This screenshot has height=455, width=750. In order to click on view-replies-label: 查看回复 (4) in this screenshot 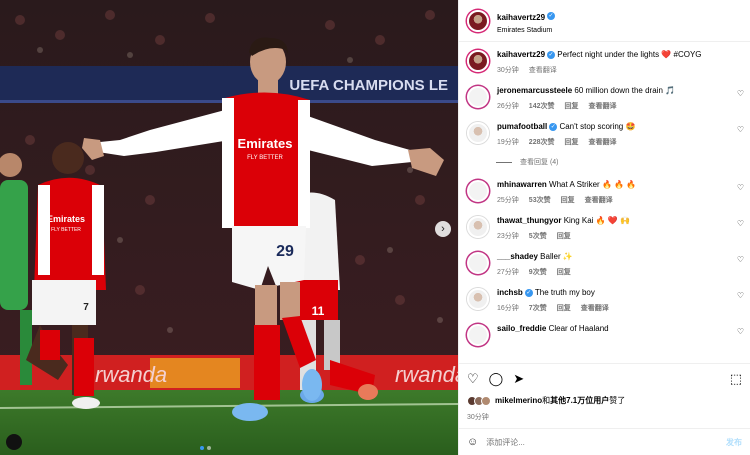, I will do `click(539, 162)`.